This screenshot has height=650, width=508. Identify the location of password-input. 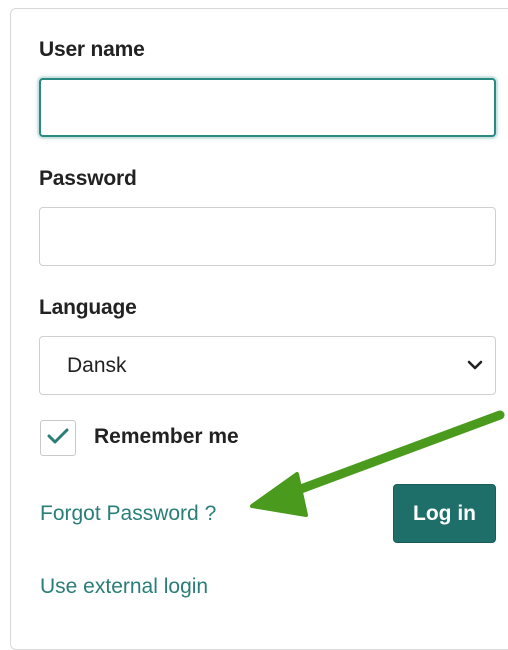
(267, 236).